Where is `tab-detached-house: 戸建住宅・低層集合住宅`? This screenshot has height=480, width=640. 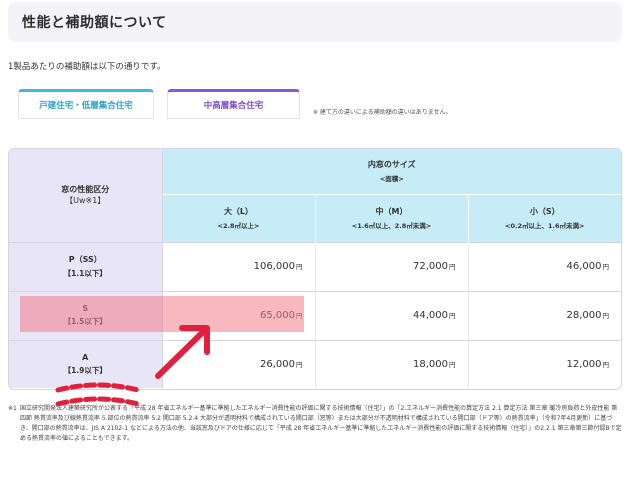
tab-detached-house: 戸建住宅・低層集合住宅 is located at coordinates (86, 104).